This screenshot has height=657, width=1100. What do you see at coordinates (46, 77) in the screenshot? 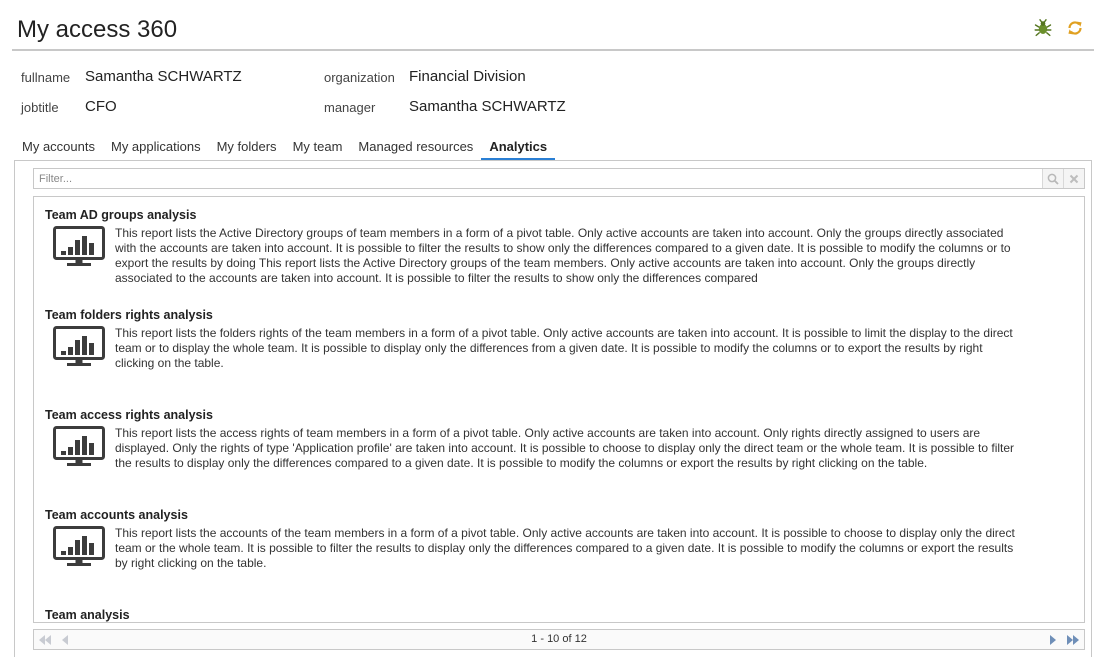
I see `fullname-label: fullname` at bounding box center [46, 77].